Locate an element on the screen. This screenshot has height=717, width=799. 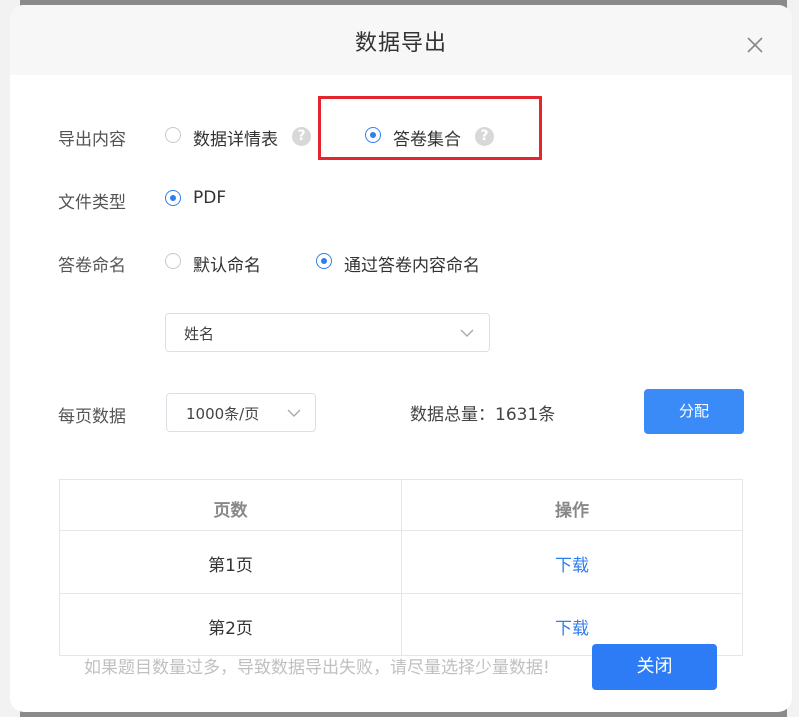
footer-note: 如果题目数量过多，导致数据导出失败，请尽量选择少量数据! is located at coordinates (317, 668).